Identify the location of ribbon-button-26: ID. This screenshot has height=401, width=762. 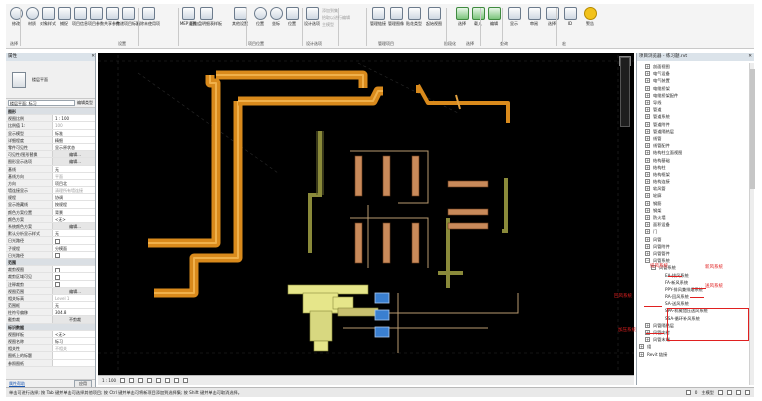
(570, 22).